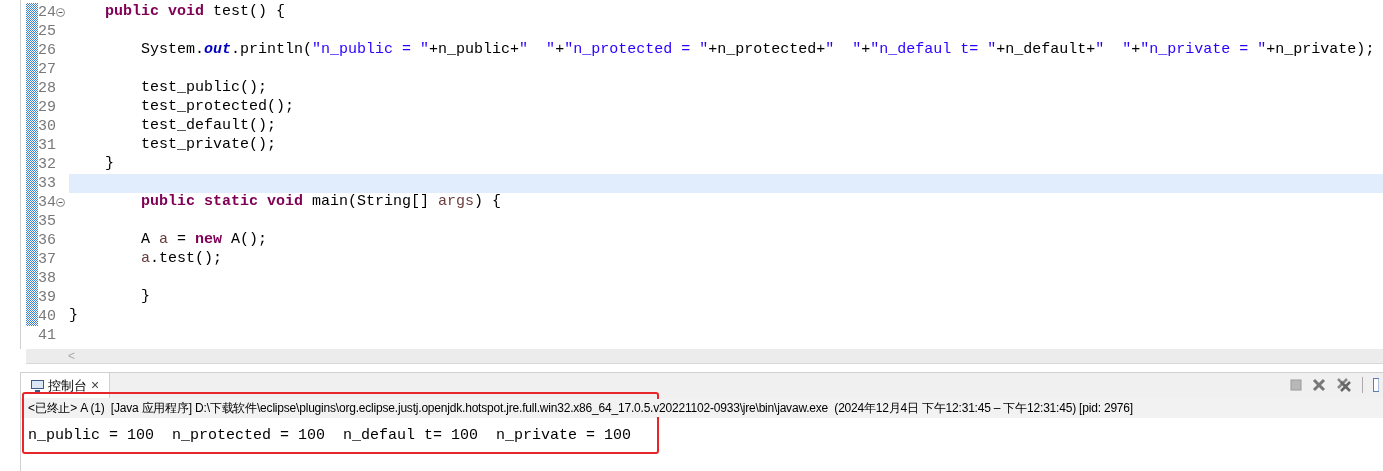 Image resolution: width=1383 pixels, height=471 pixels. I want to click on document-icon, so click(1376, 385).